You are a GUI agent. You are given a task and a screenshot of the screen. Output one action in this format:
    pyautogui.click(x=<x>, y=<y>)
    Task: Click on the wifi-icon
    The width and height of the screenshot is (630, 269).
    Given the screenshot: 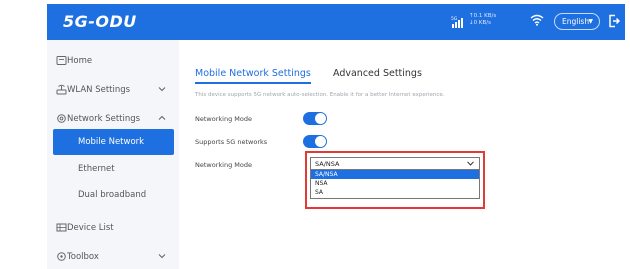 What is the action you would take?
    pyautogui.click(x=537, y=20)
    